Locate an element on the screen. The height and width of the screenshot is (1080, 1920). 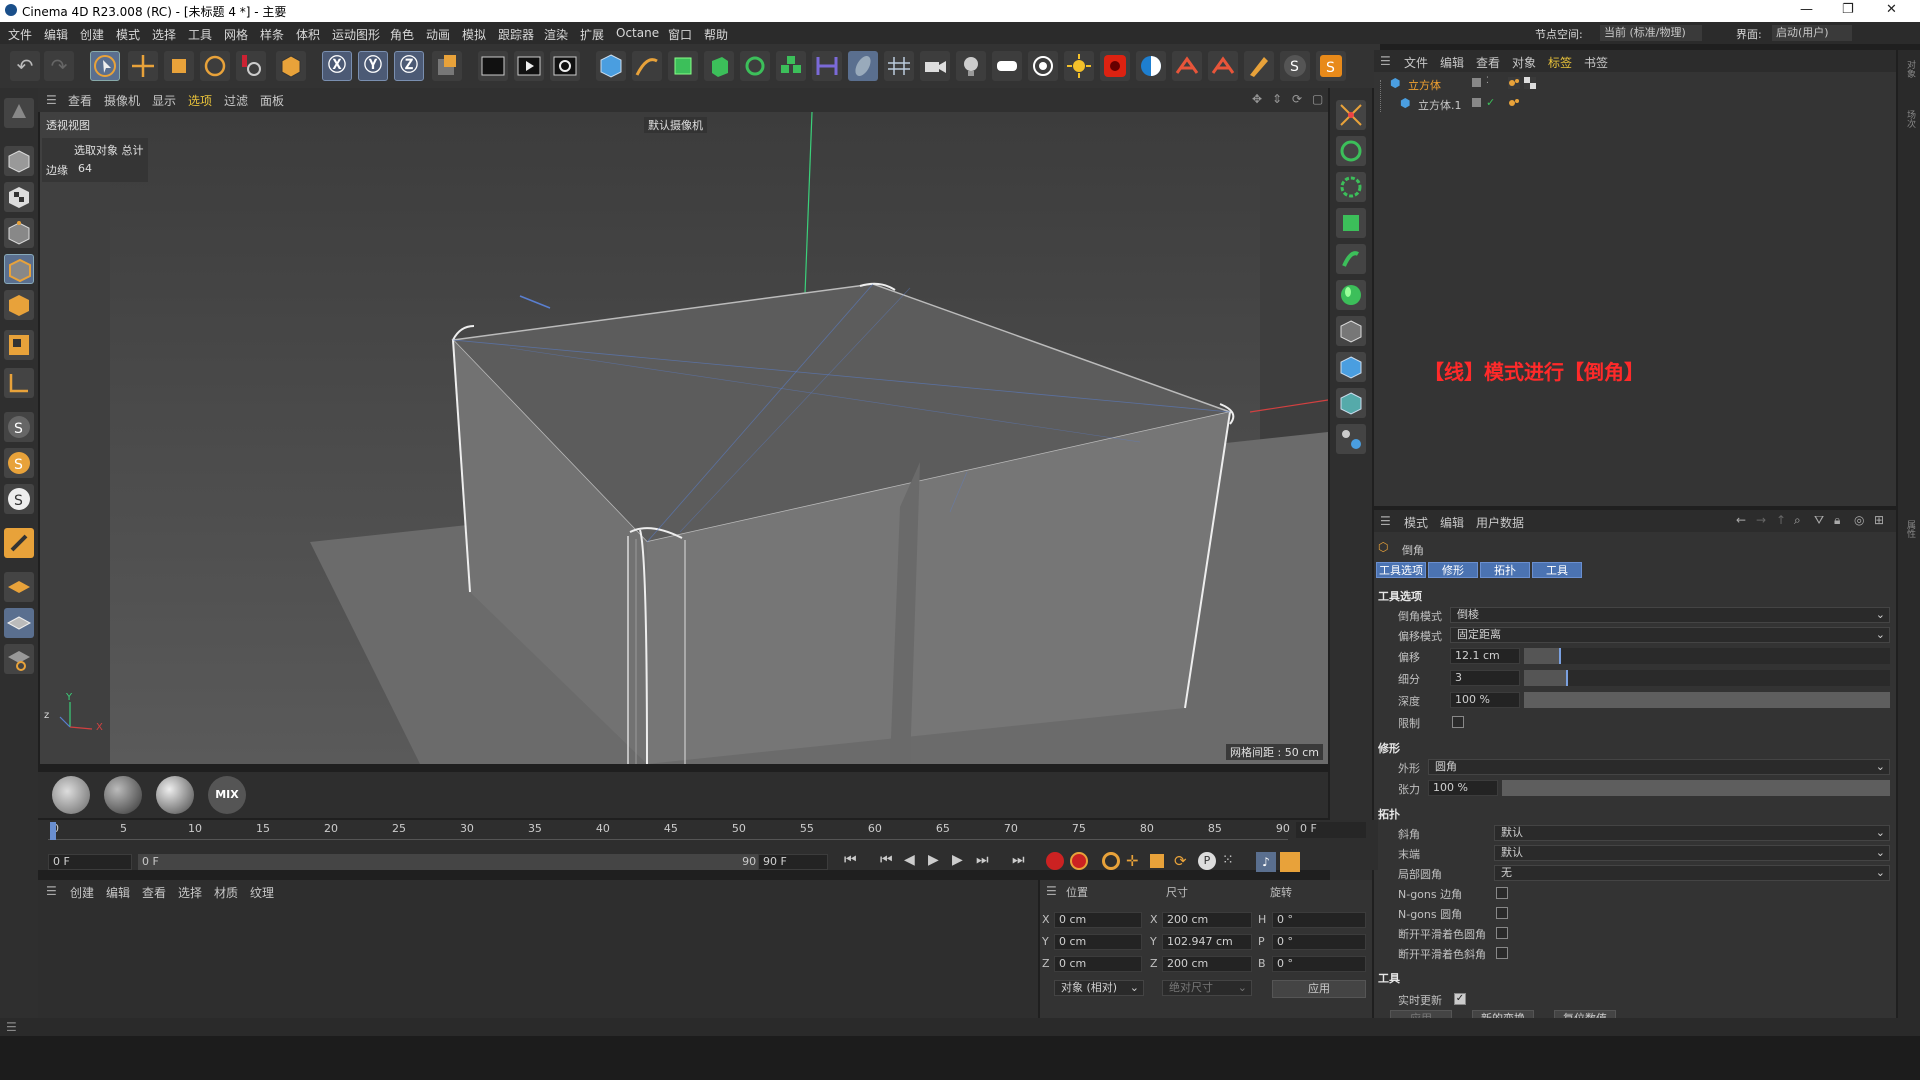
shape-dropdown: 圆角 ⌄ is located at coordinates (1659, 767).